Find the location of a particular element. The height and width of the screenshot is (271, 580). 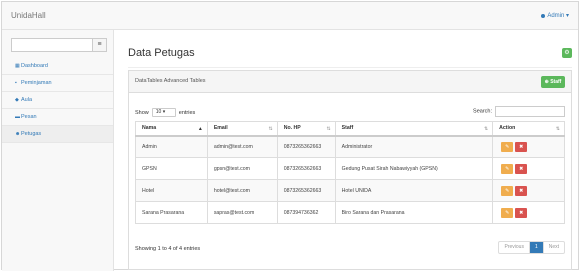

column-header-label: Action is located at coordinates (507, 128).